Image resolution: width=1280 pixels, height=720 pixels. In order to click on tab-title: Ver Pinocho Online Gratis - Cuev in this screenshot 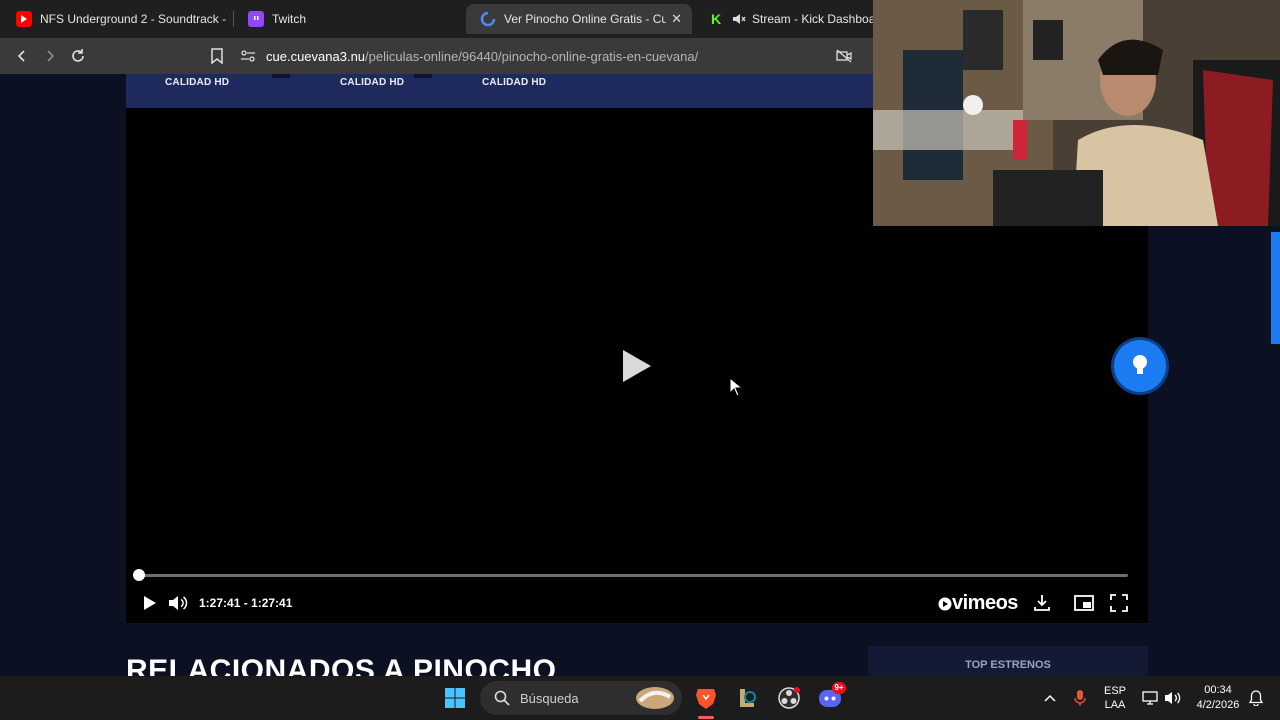, I will do `click(585, 19)`.